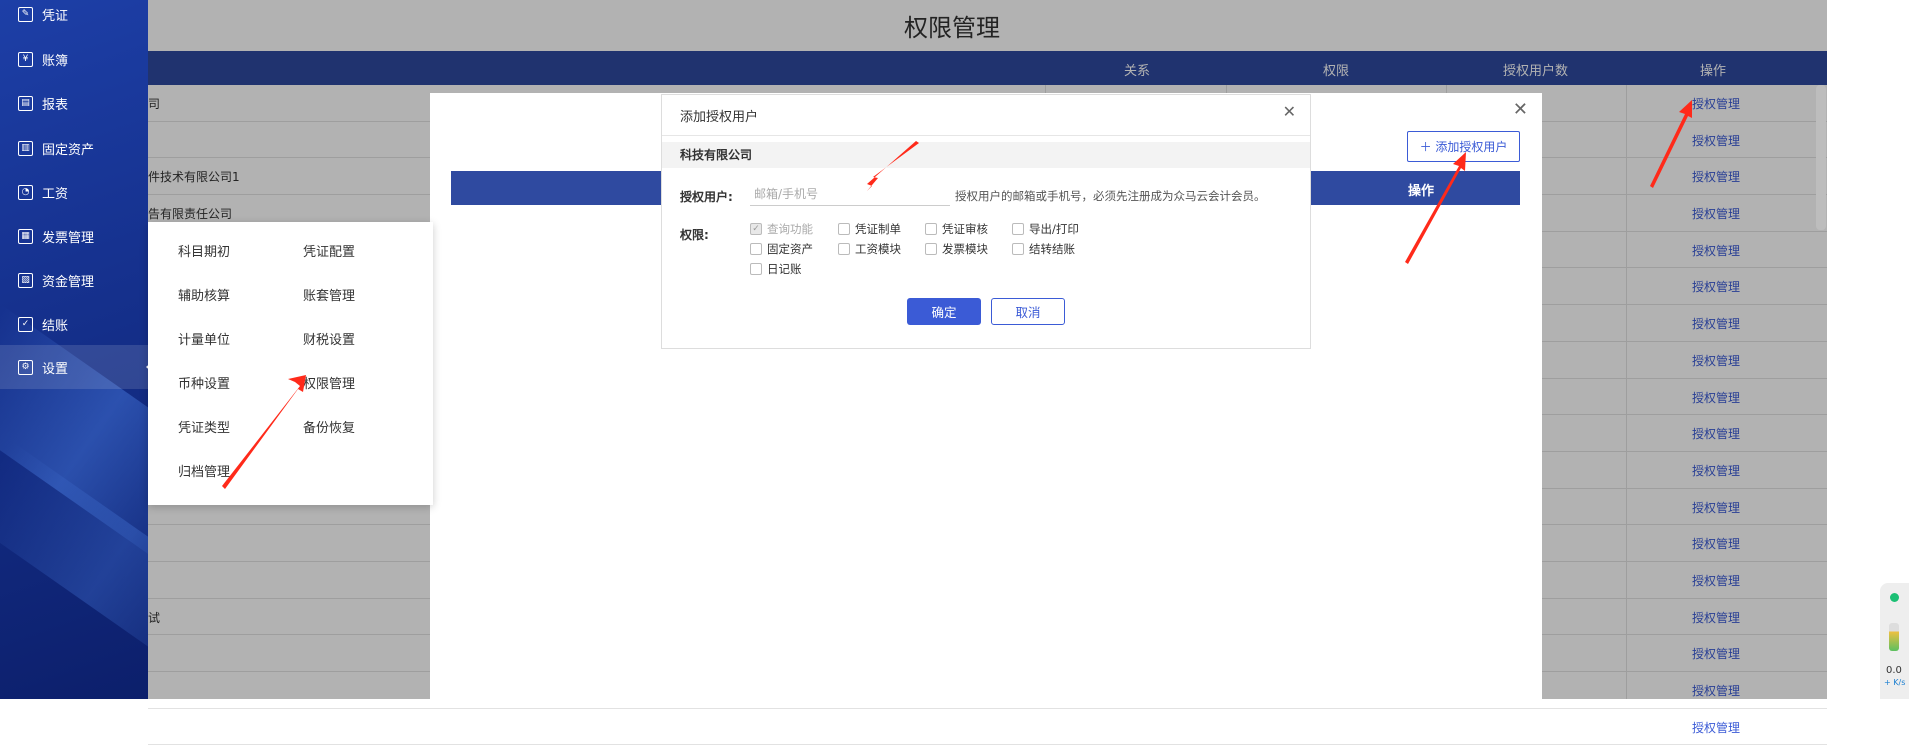 The width and height of the screenshot is (1909, 745). I want to click on sidebar-item-4: ◔ 工资, so click(74, 192).